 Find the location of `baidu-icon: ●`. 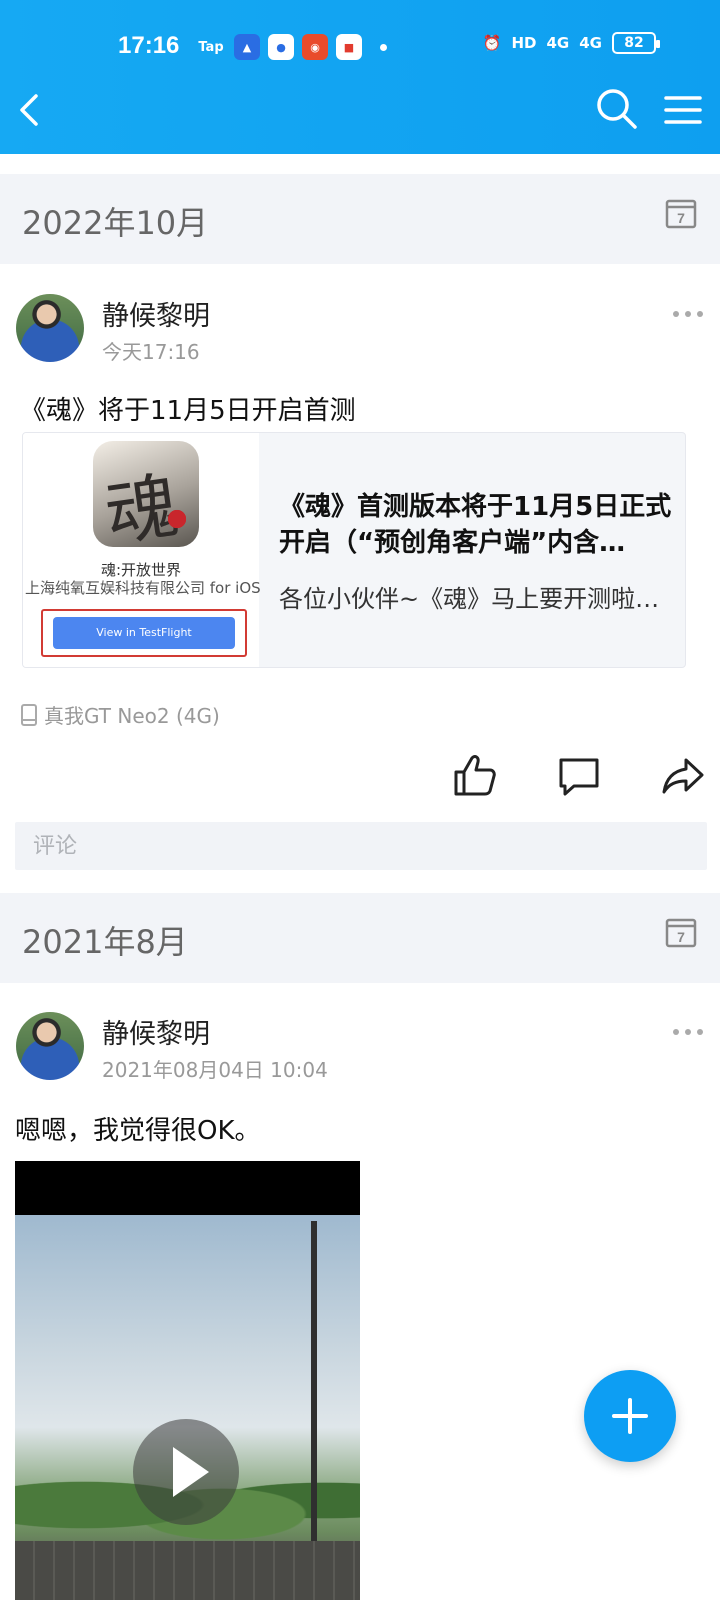

baidu-icon: ● is located at coordinates (281, 47).